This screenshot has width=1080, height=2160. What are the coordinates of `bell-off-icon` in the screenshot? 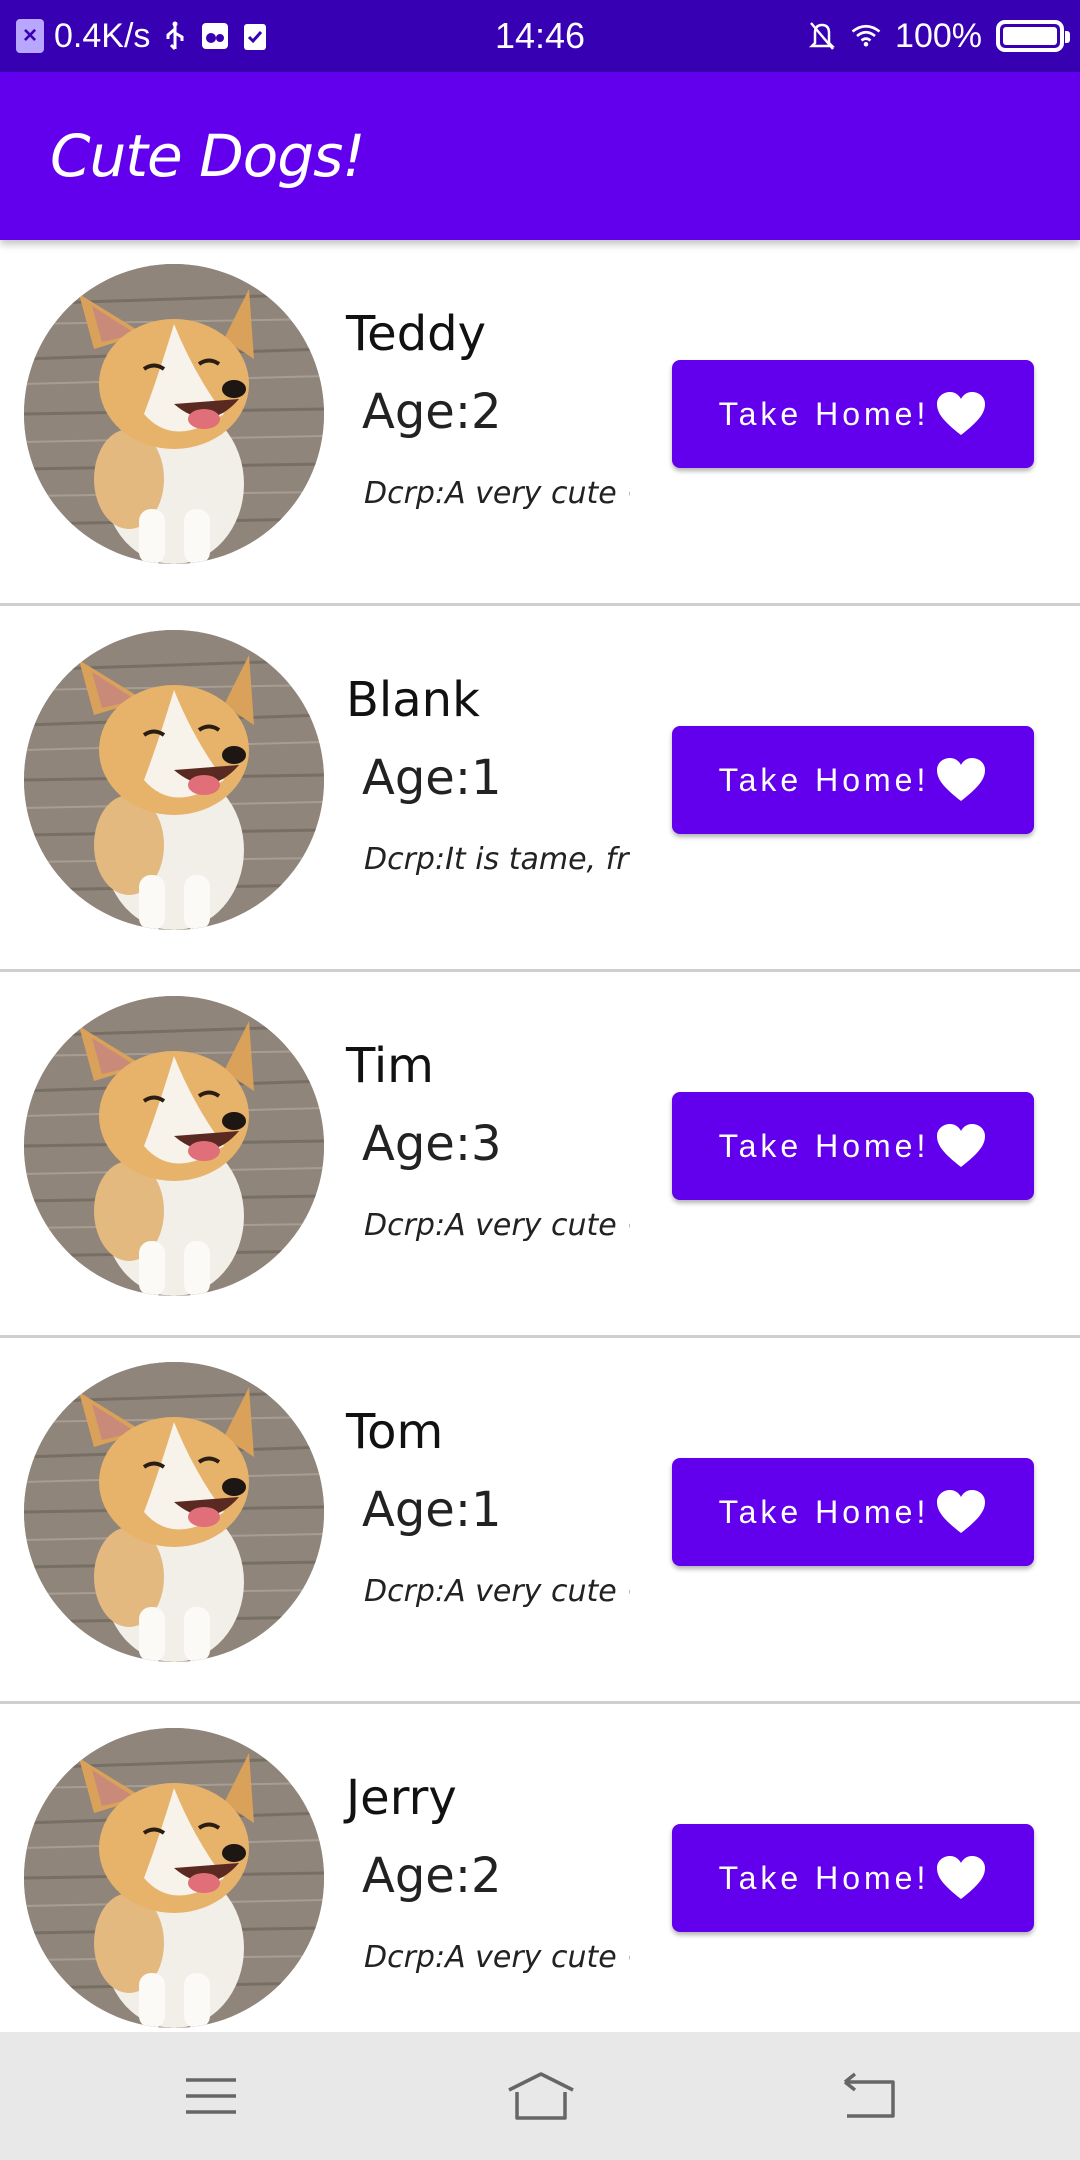 It's located at (822, 36).